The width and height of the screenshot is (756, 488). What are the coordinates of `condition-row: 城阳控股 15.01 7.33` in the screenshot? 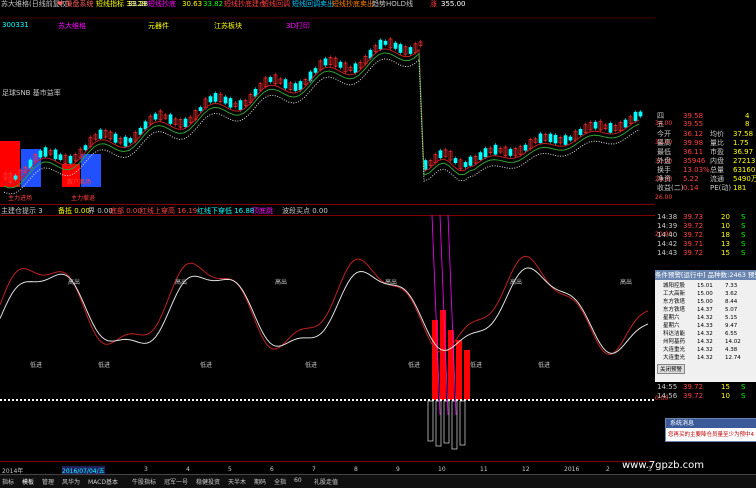 It's located at (705, 286).